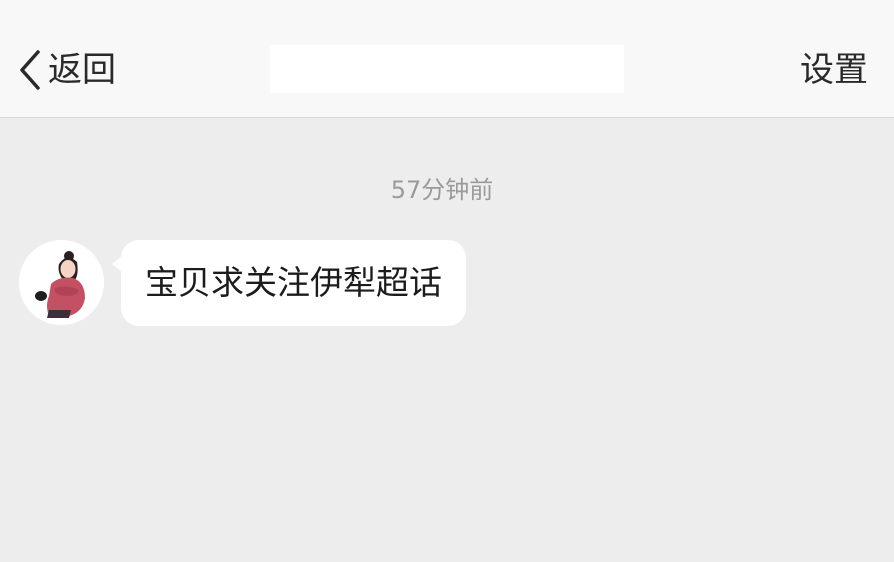  I want to click on message-timestamp: 57分钟前, so click(442, 190).